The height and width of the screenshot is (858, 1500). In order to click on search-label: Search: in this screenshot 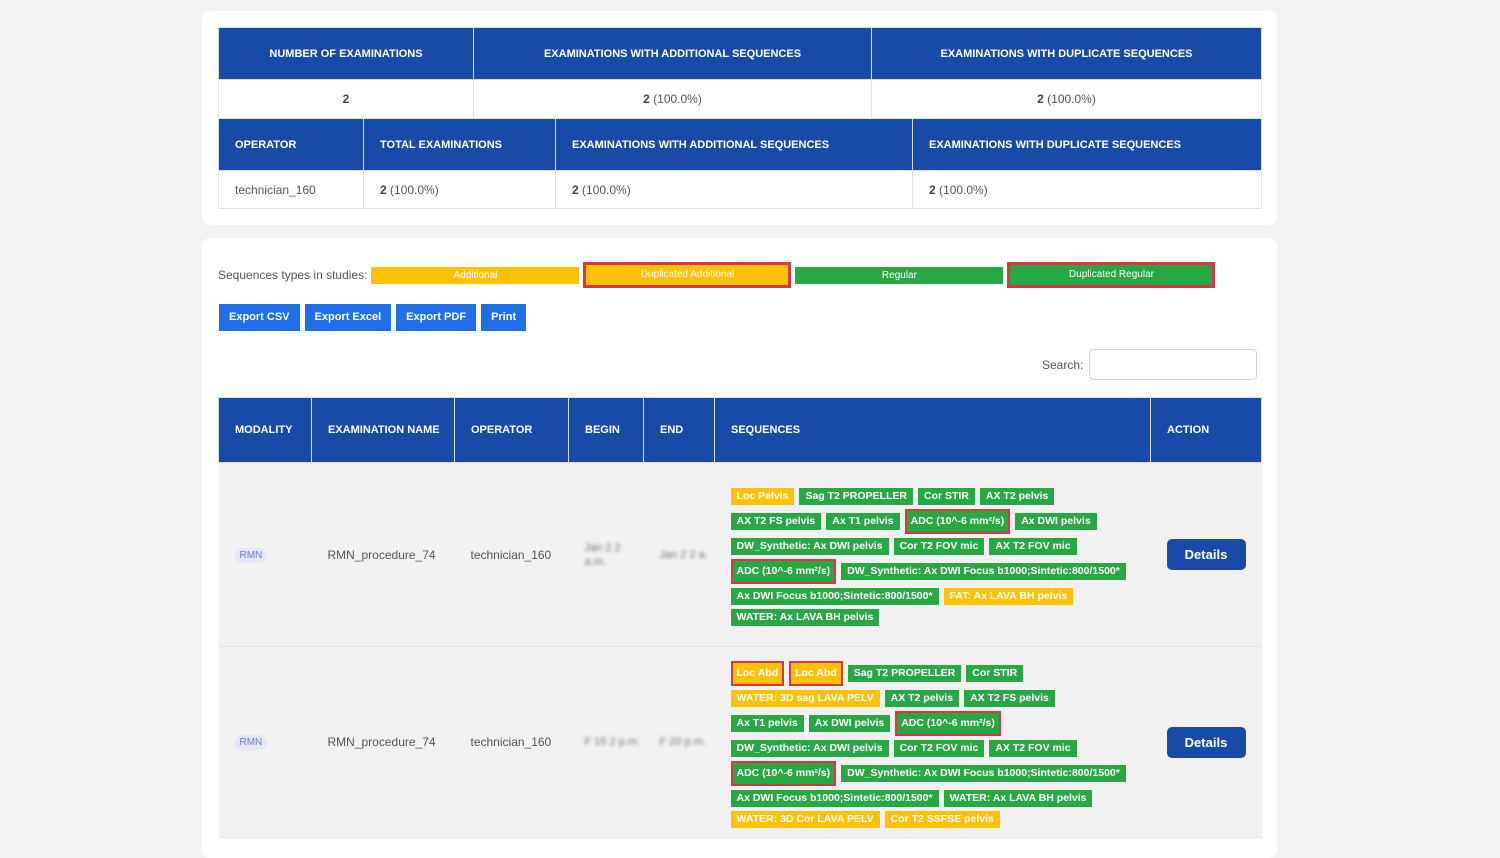, I will do `click(1063, 364)`.